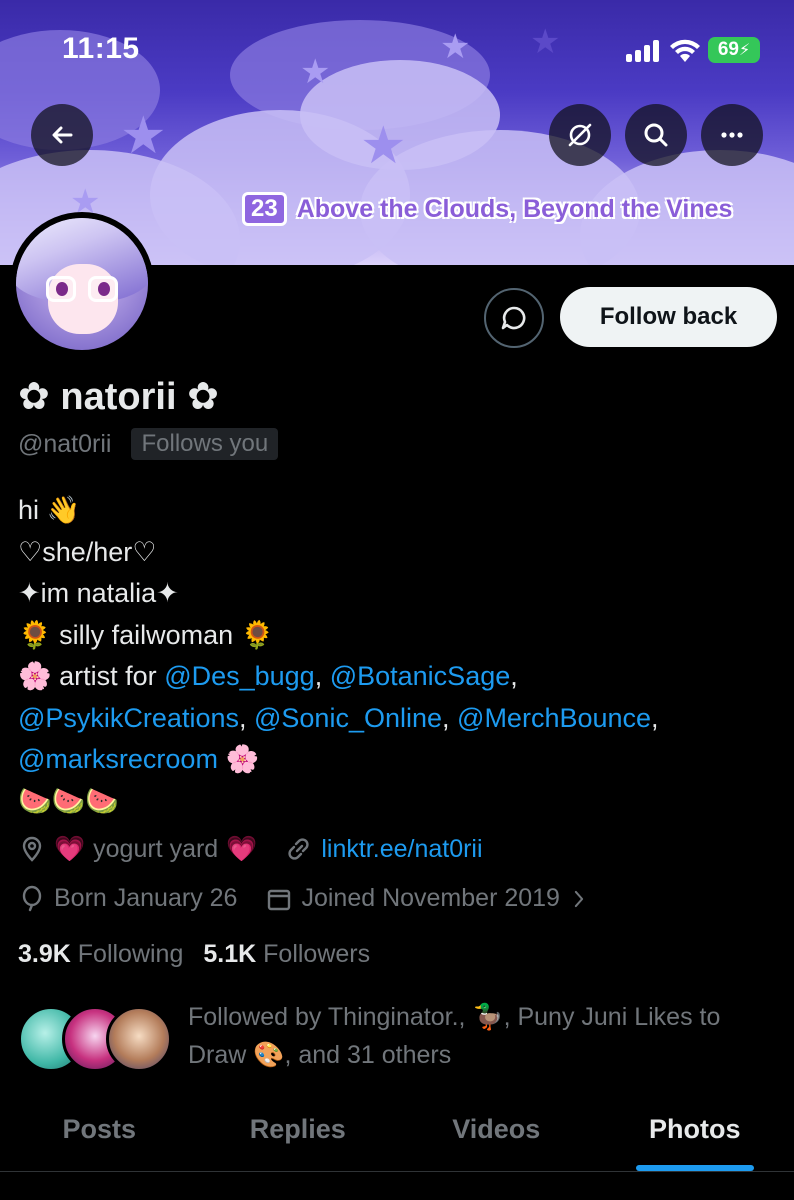 The height and width of the screenshot is (1200, 794). What do you see at coordinates (514, 208) in the screenshot?
I see `episode-title: Above the Clouds, Beyond the Vines` at bounding box center [514, 208].